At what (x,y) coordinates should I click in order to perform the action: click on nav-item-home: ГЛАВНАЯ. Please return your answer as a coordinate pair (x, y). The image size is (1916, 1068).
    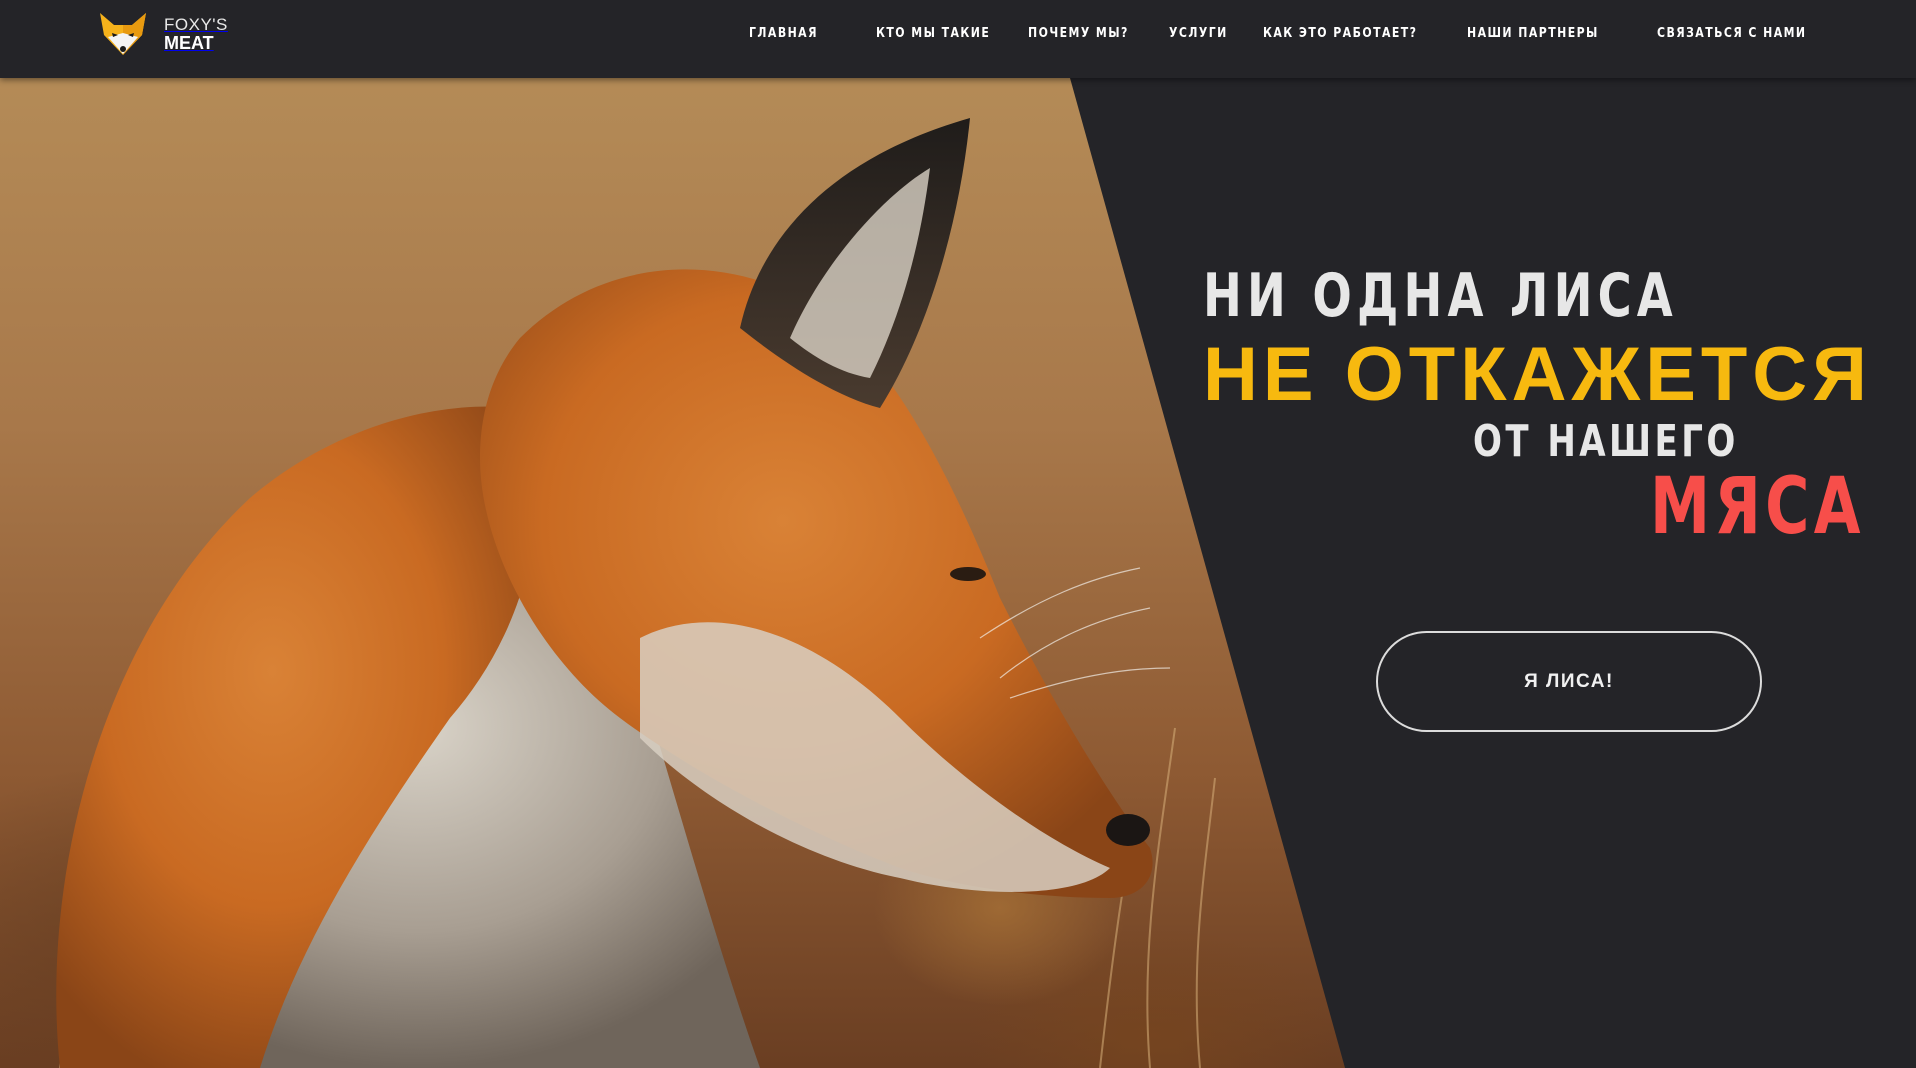
    Looking at the image, I should click on (783, 33).